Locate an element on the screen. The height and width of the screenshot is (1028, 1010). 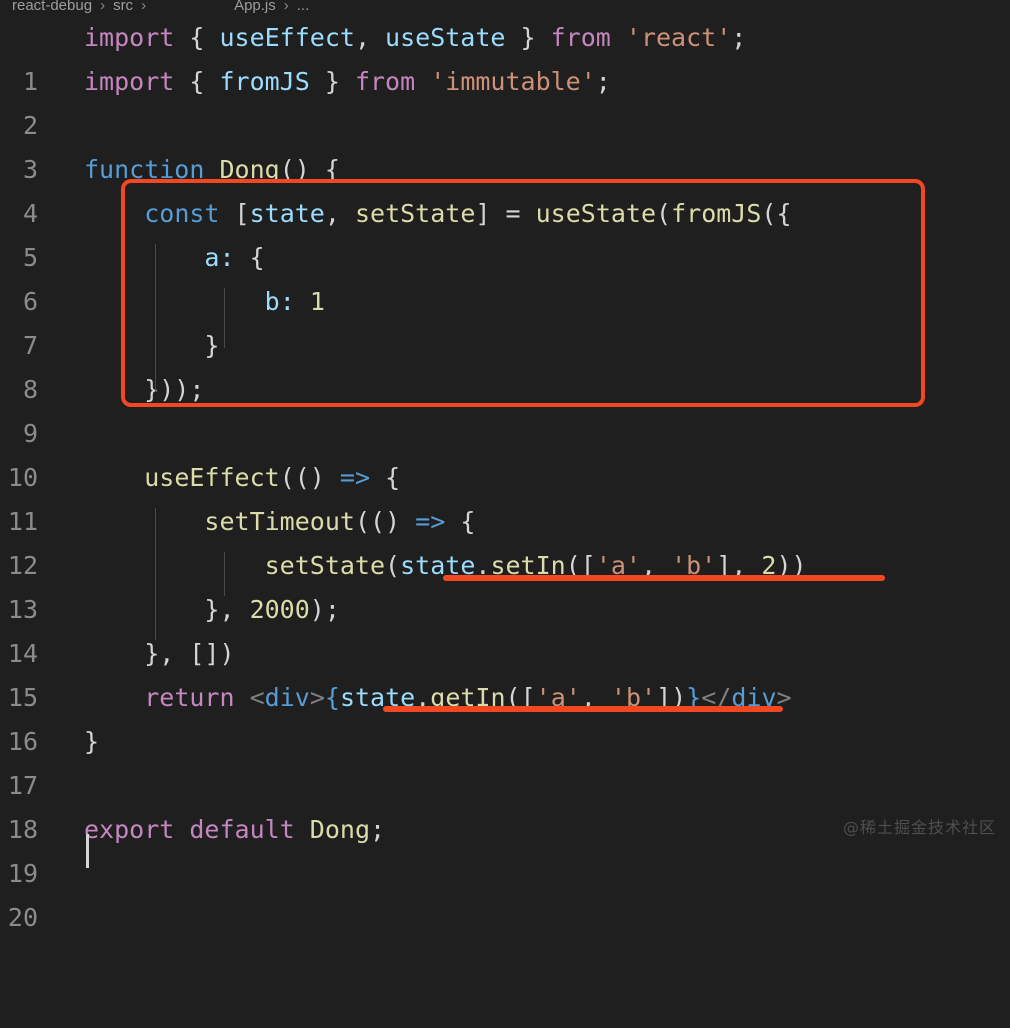
line-source: useEffect(() => { is located at coordinates (242, 478).